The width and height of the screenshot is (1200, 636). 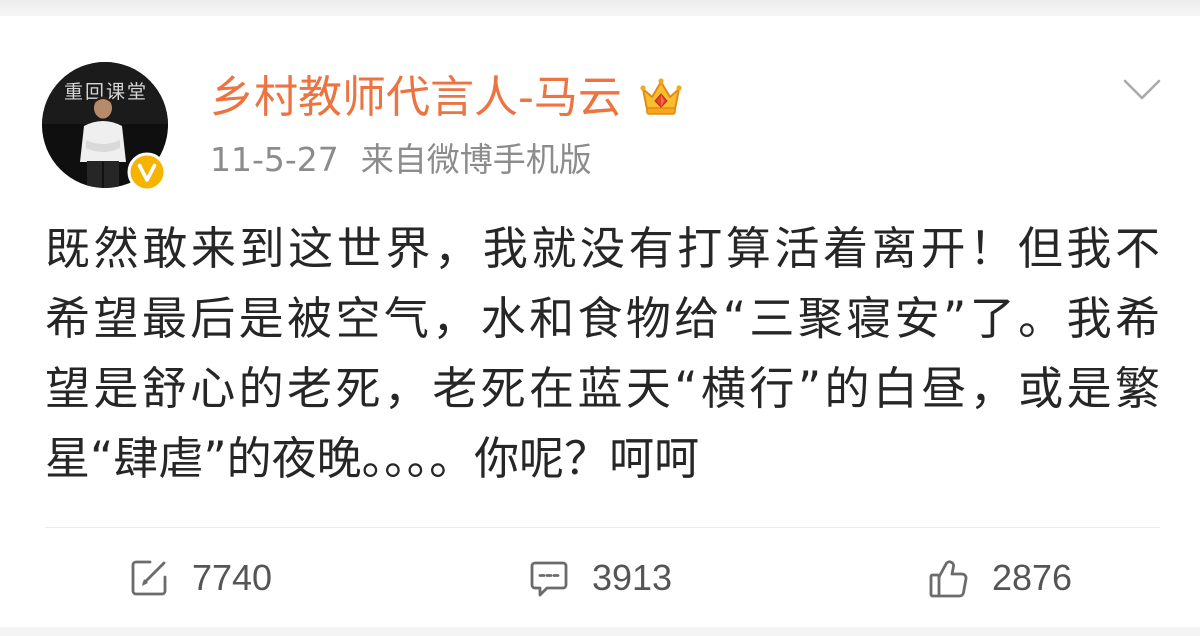 I want to click on like-icon, so click(x=949, y=578).